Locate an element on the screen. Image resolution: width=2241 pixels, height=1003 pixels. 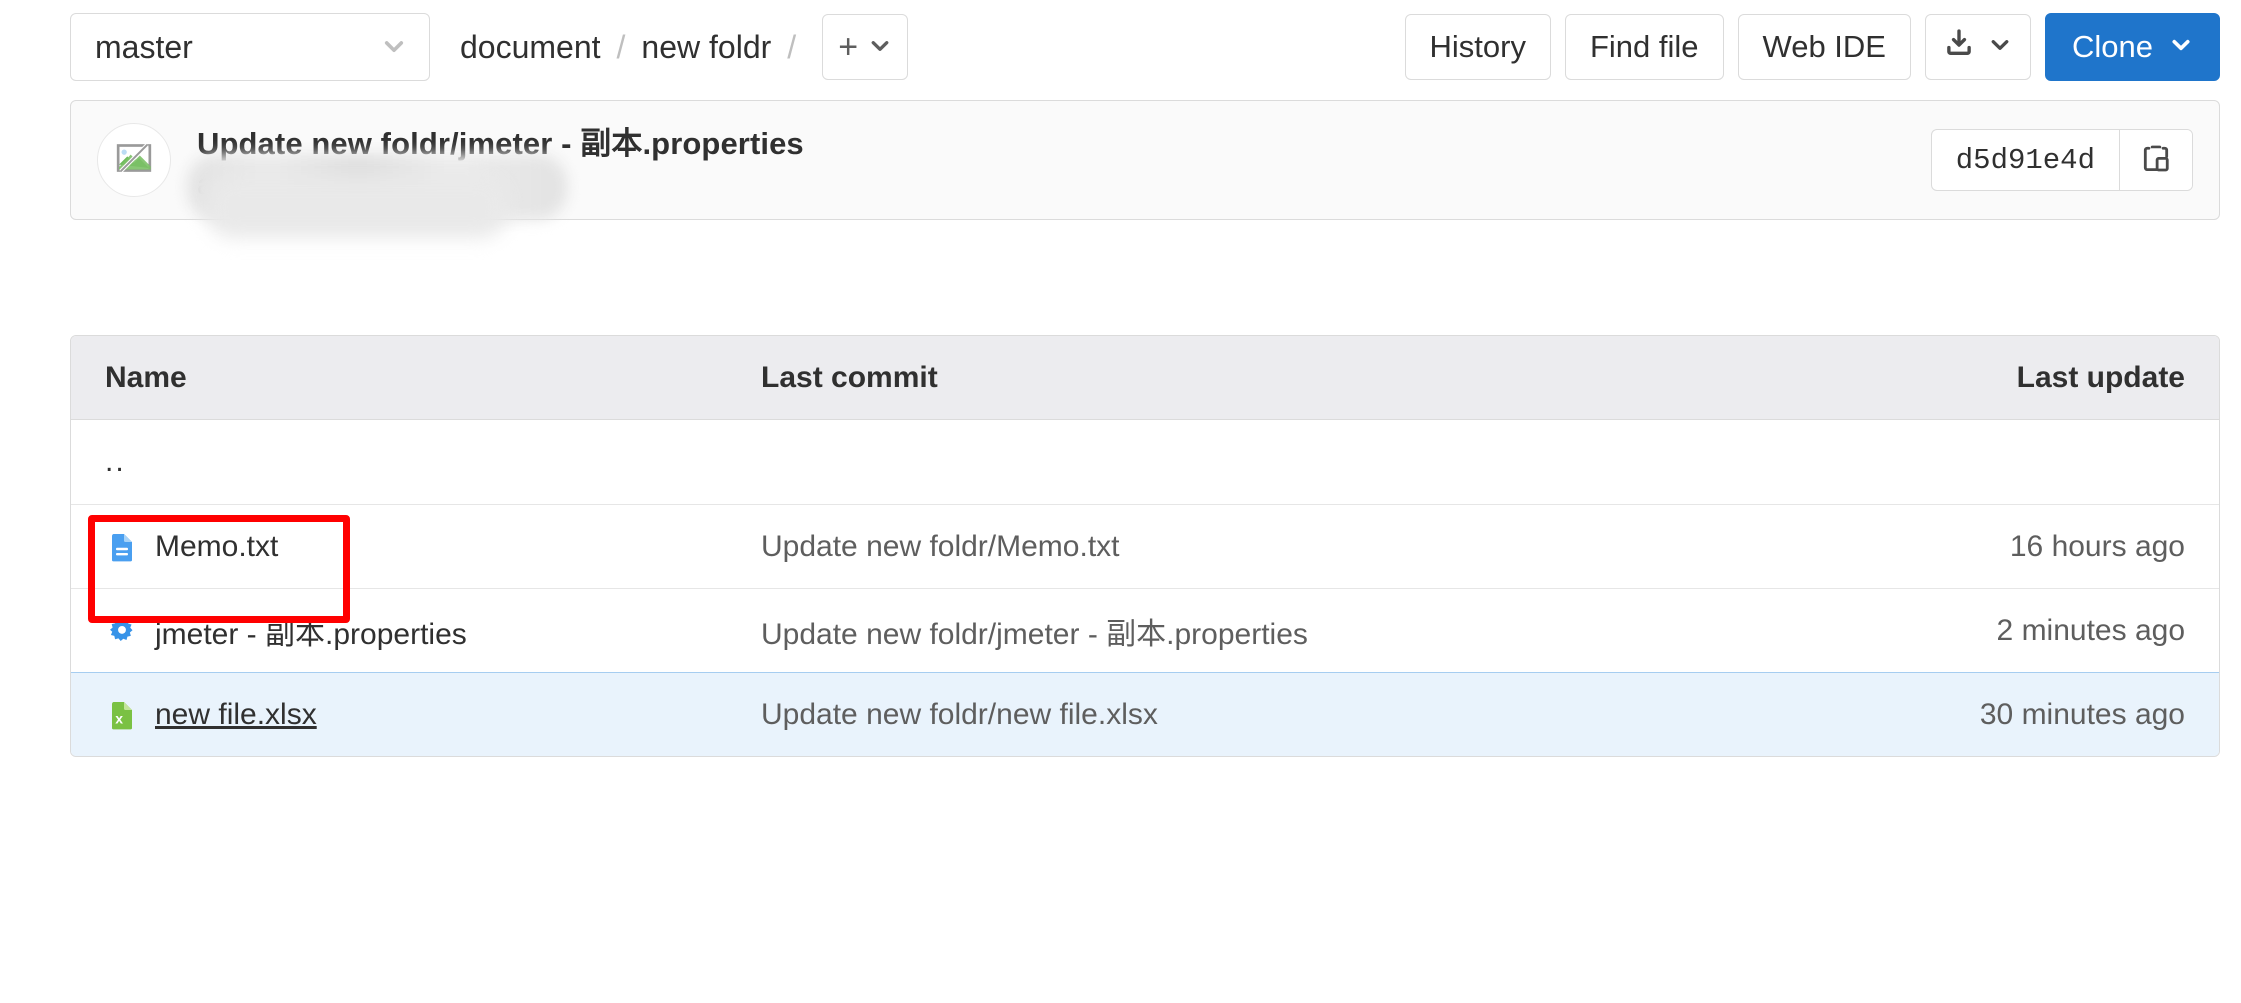
column-header-last-update: Last update is located at coordinates (2100, 377).